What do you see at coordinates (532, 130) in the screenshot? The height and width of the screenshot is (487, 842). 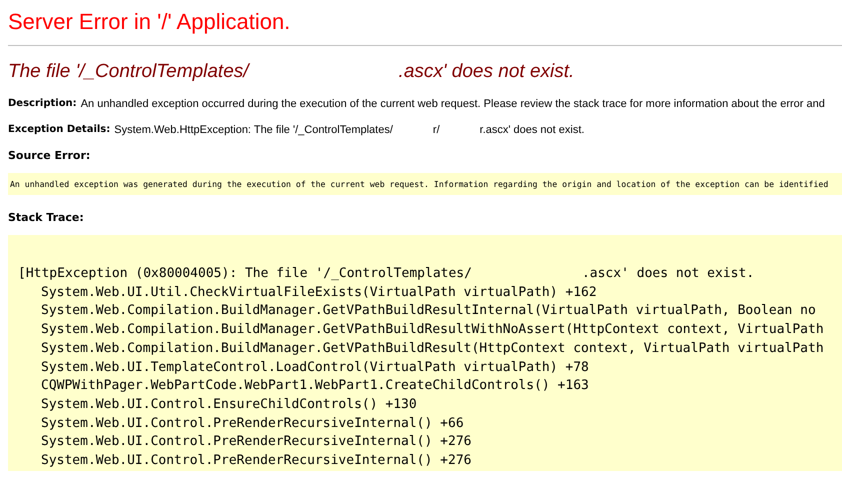 I see `exception-details-text: r.ascx' does not exist.` at bounding box center [532, 130].